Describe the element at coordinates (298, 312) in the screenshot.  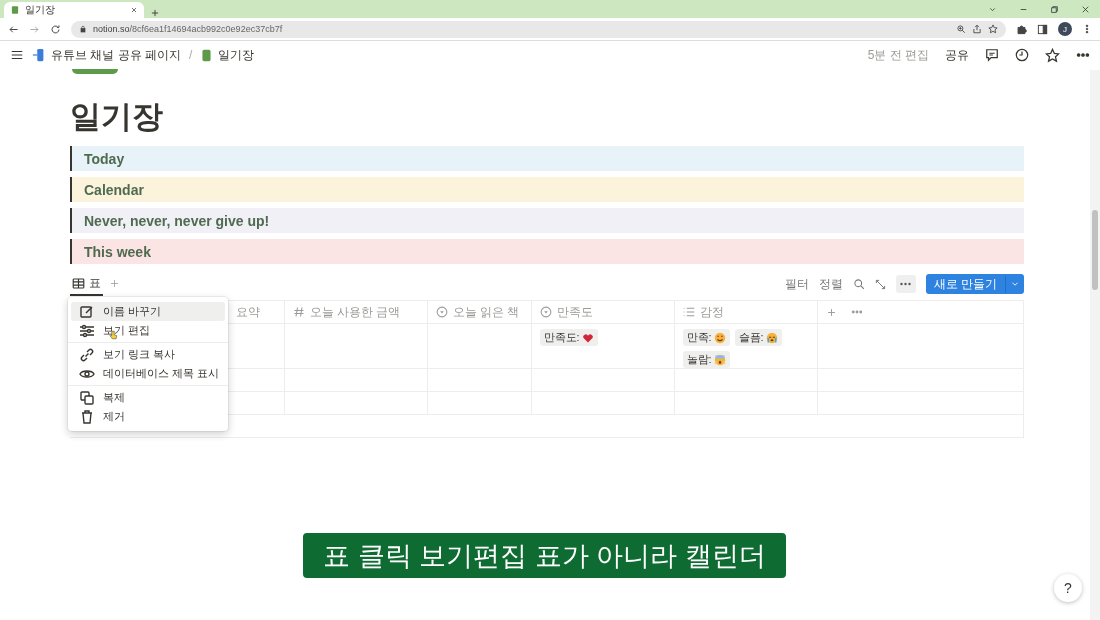
I see `hash-icon` at that location.